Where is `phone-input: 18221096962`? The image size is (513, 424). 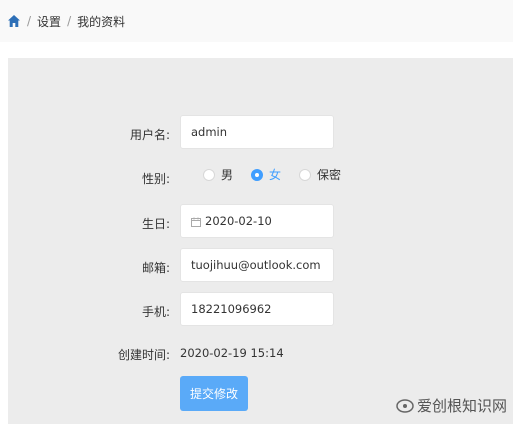
phone-input: 18221096962 is located at coordinates (257, 309).